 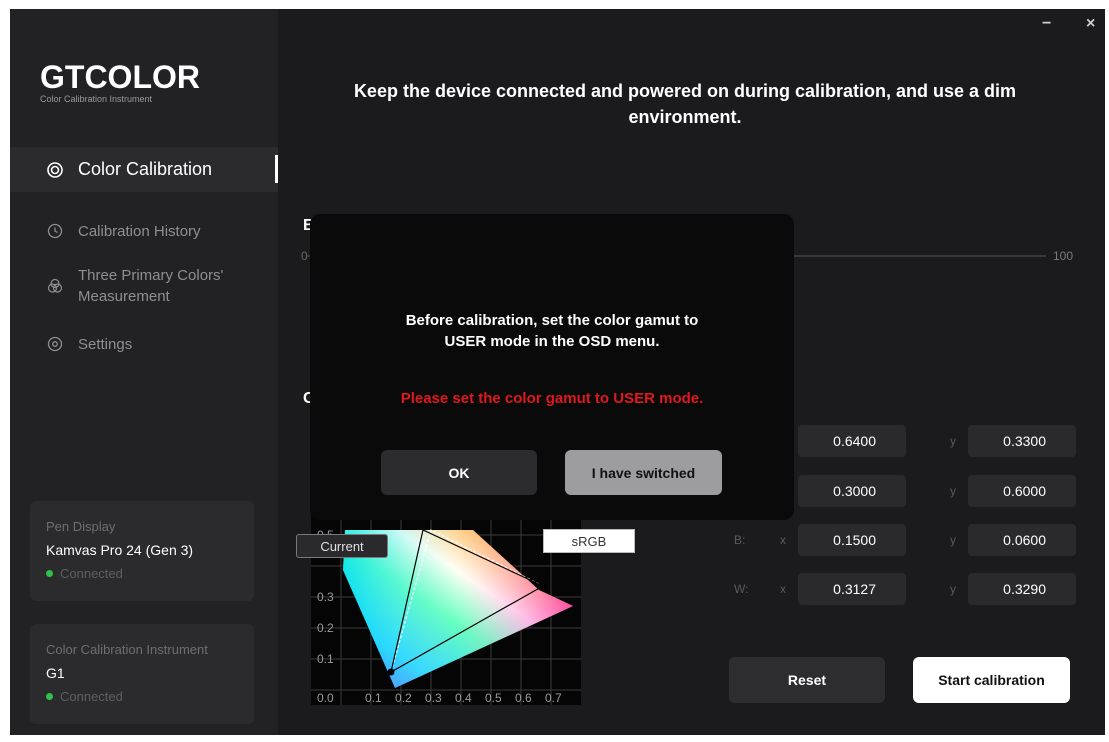 What do you see at coordinates (105, 344) in the screenshot?
I see `sidebar-item-label: Settings` at bounding box center [105, 344].